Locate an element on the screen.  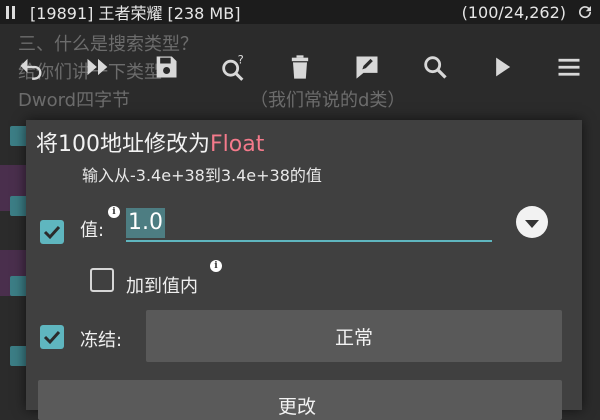
value-label: 值: is located at coordinates (92, 230).